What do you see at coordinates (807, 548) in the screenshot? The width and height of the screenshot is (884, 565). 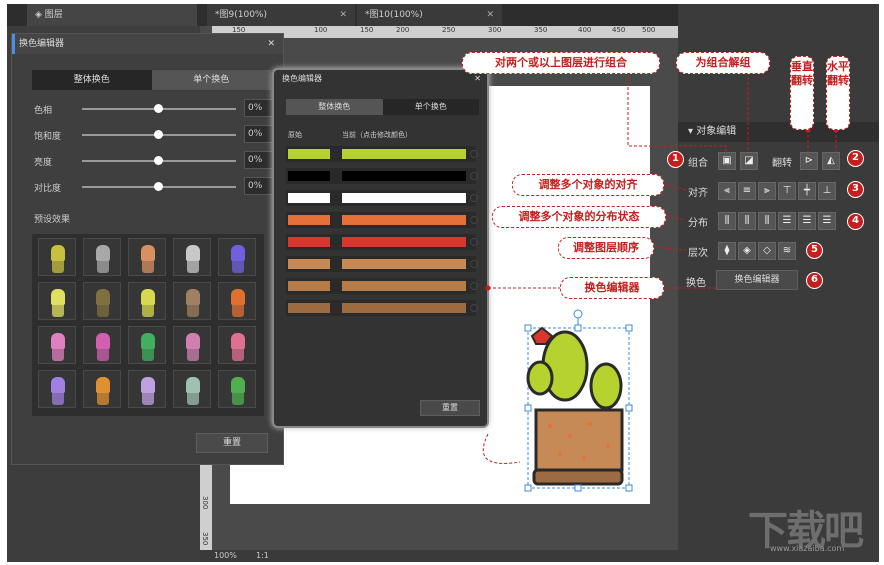 I see `watermark-url: www.xiazaiba.com` at bounding box center [807, 548].